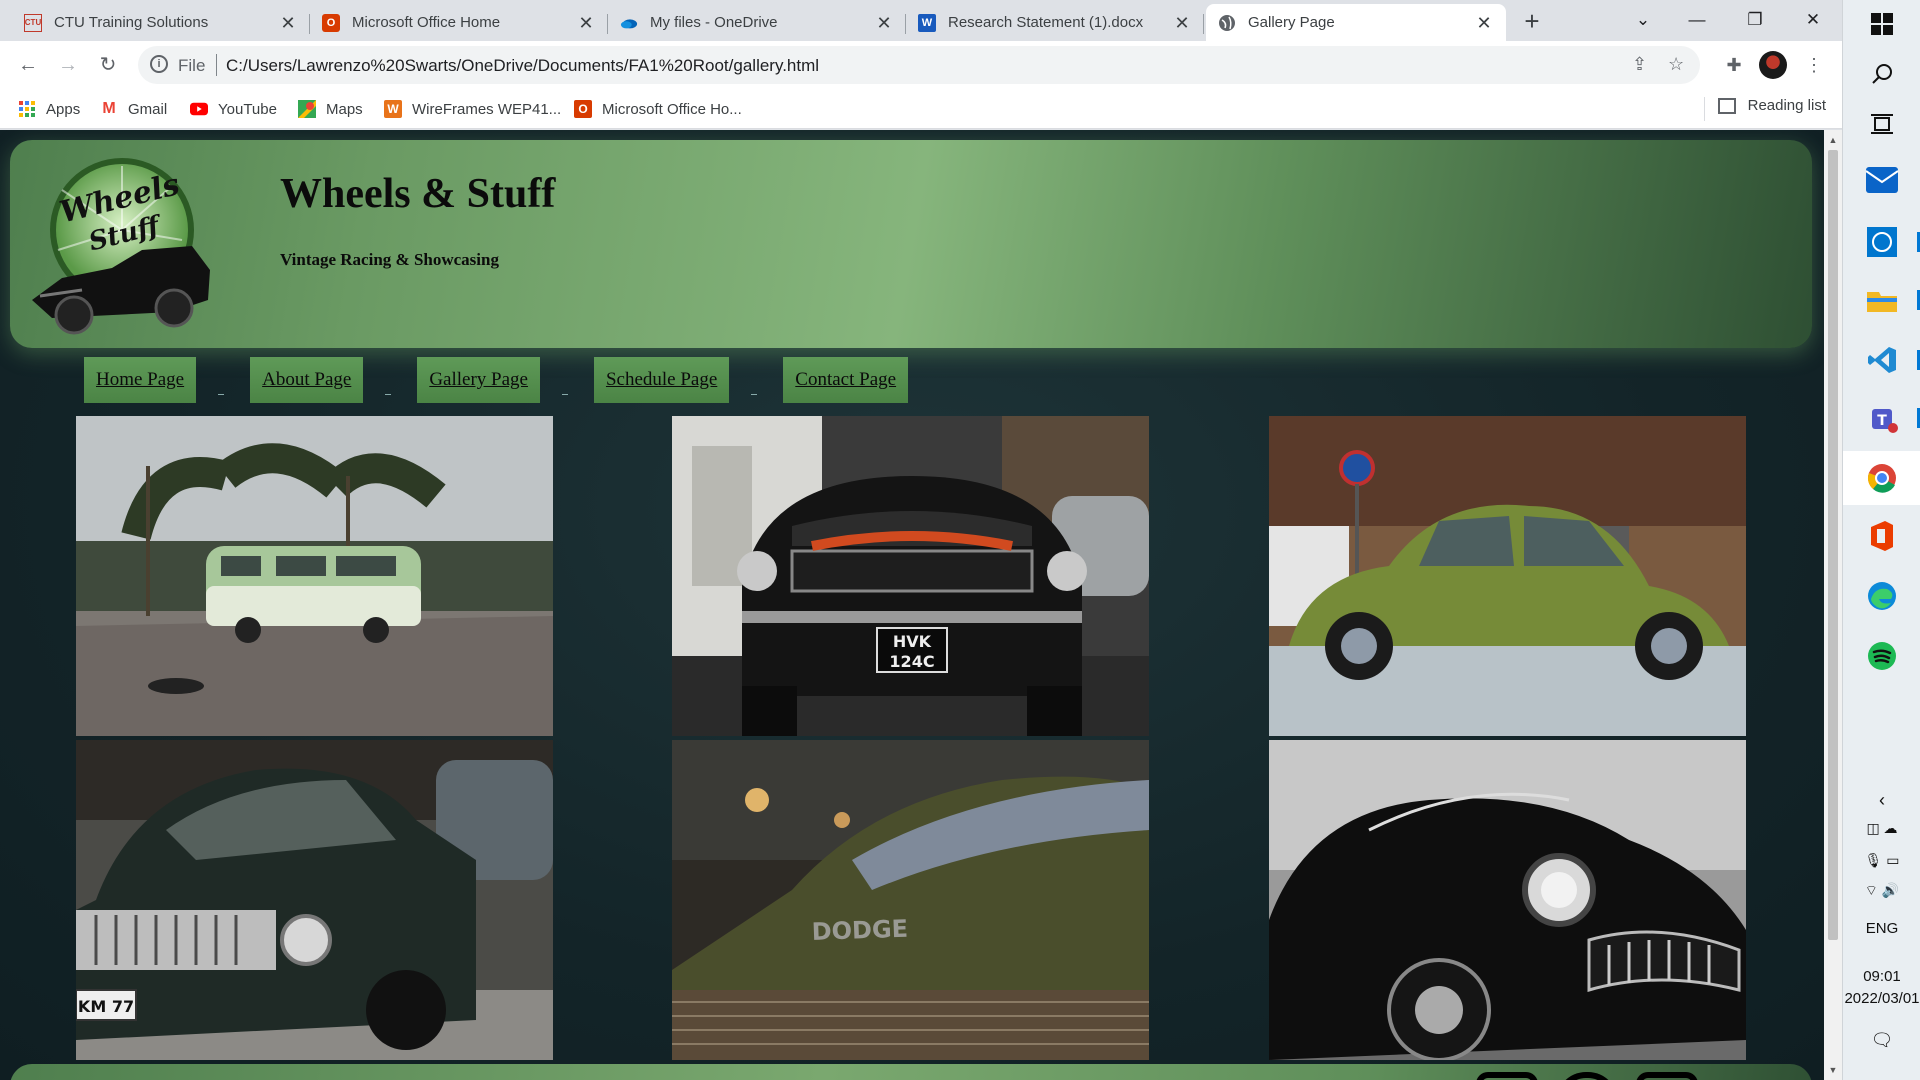 The width and height of the screenshot is (1920, 1080). What do you see at coordinates (1891, 418) in the screenshot?
I see `teams-icon: T` at bounding box center [1891, 418].